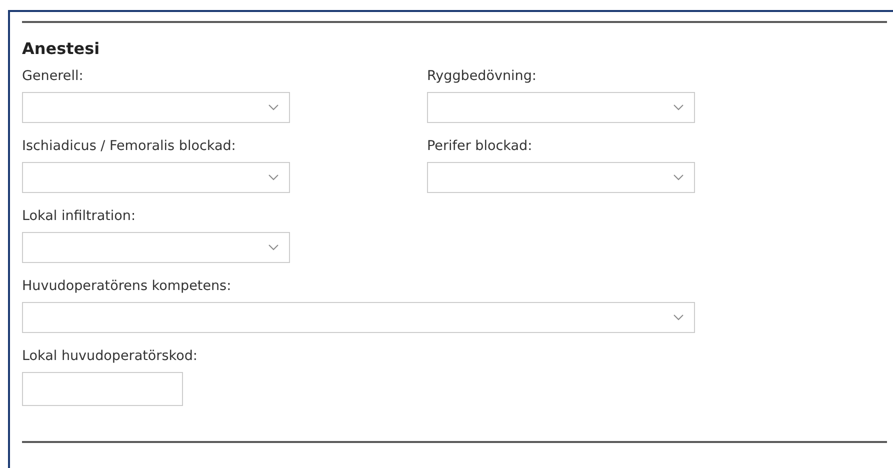 The height and width of the screenshot is (468, 893). I want to click on field-label: Lokal infiltration:, so click(79, 216).